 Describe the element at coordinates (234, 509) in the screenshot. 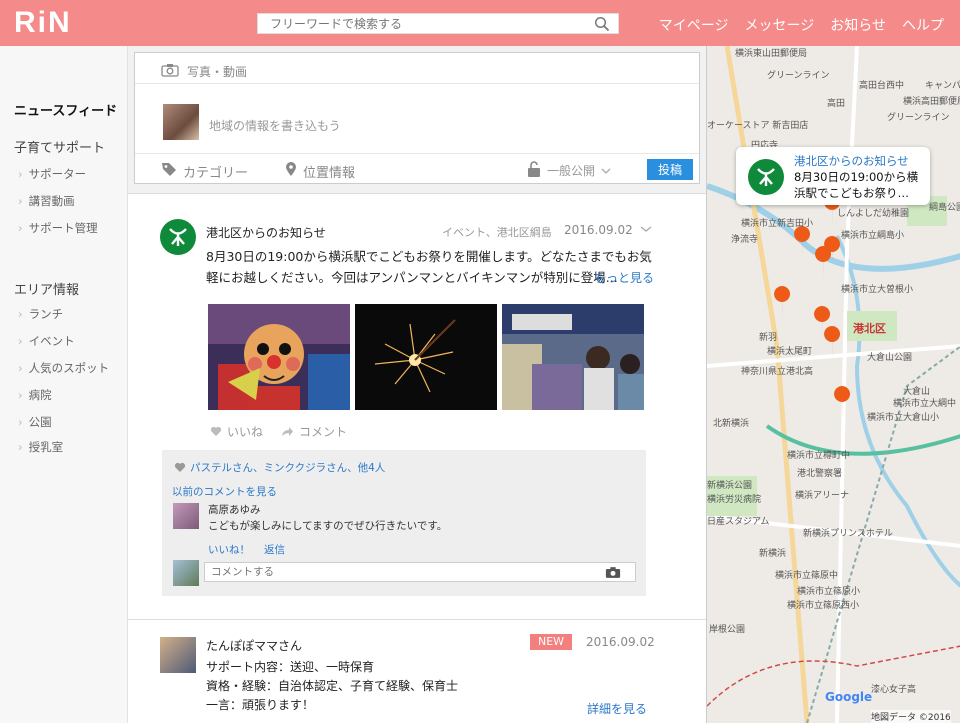

I see `comment-author: 高原あゆみ` at that location.